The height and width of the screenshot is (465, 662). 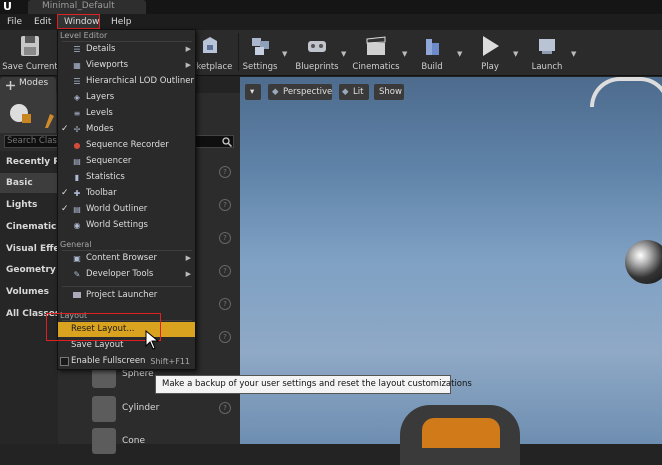 I want to click on viewports-icon: ▦, so click(x=77, y=65).